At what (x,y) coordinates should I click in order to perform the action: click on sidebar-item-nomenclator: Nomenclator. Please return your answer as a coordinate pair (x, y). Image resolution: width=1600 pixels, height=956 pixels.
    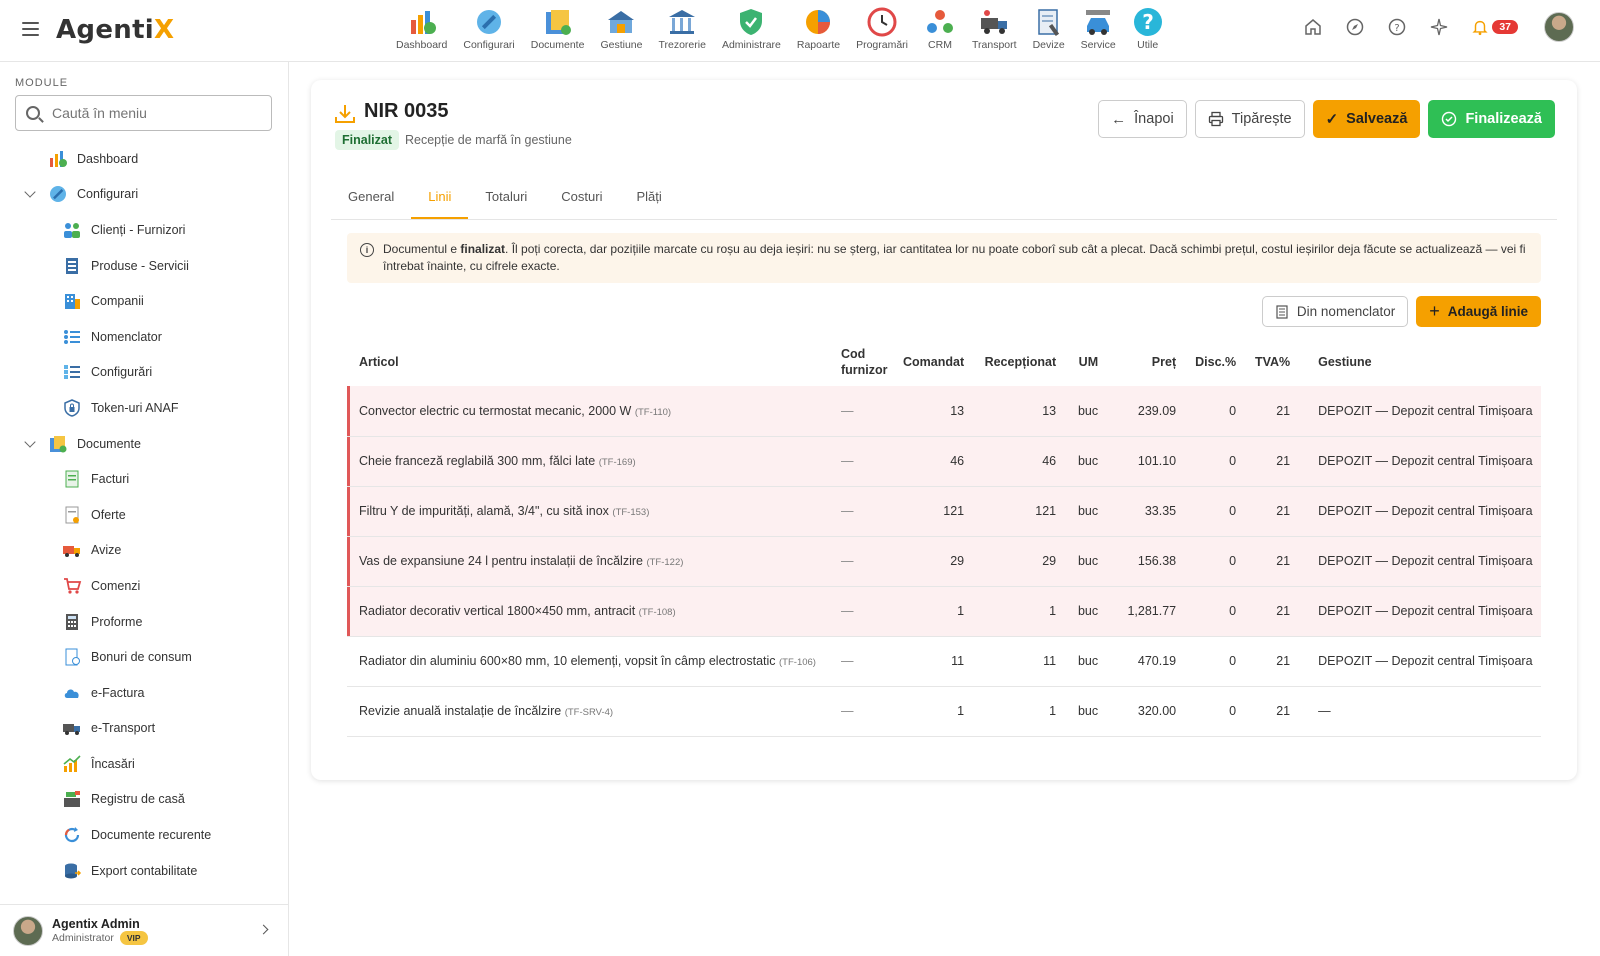
    Looking at the image, I should click on (144, 337).